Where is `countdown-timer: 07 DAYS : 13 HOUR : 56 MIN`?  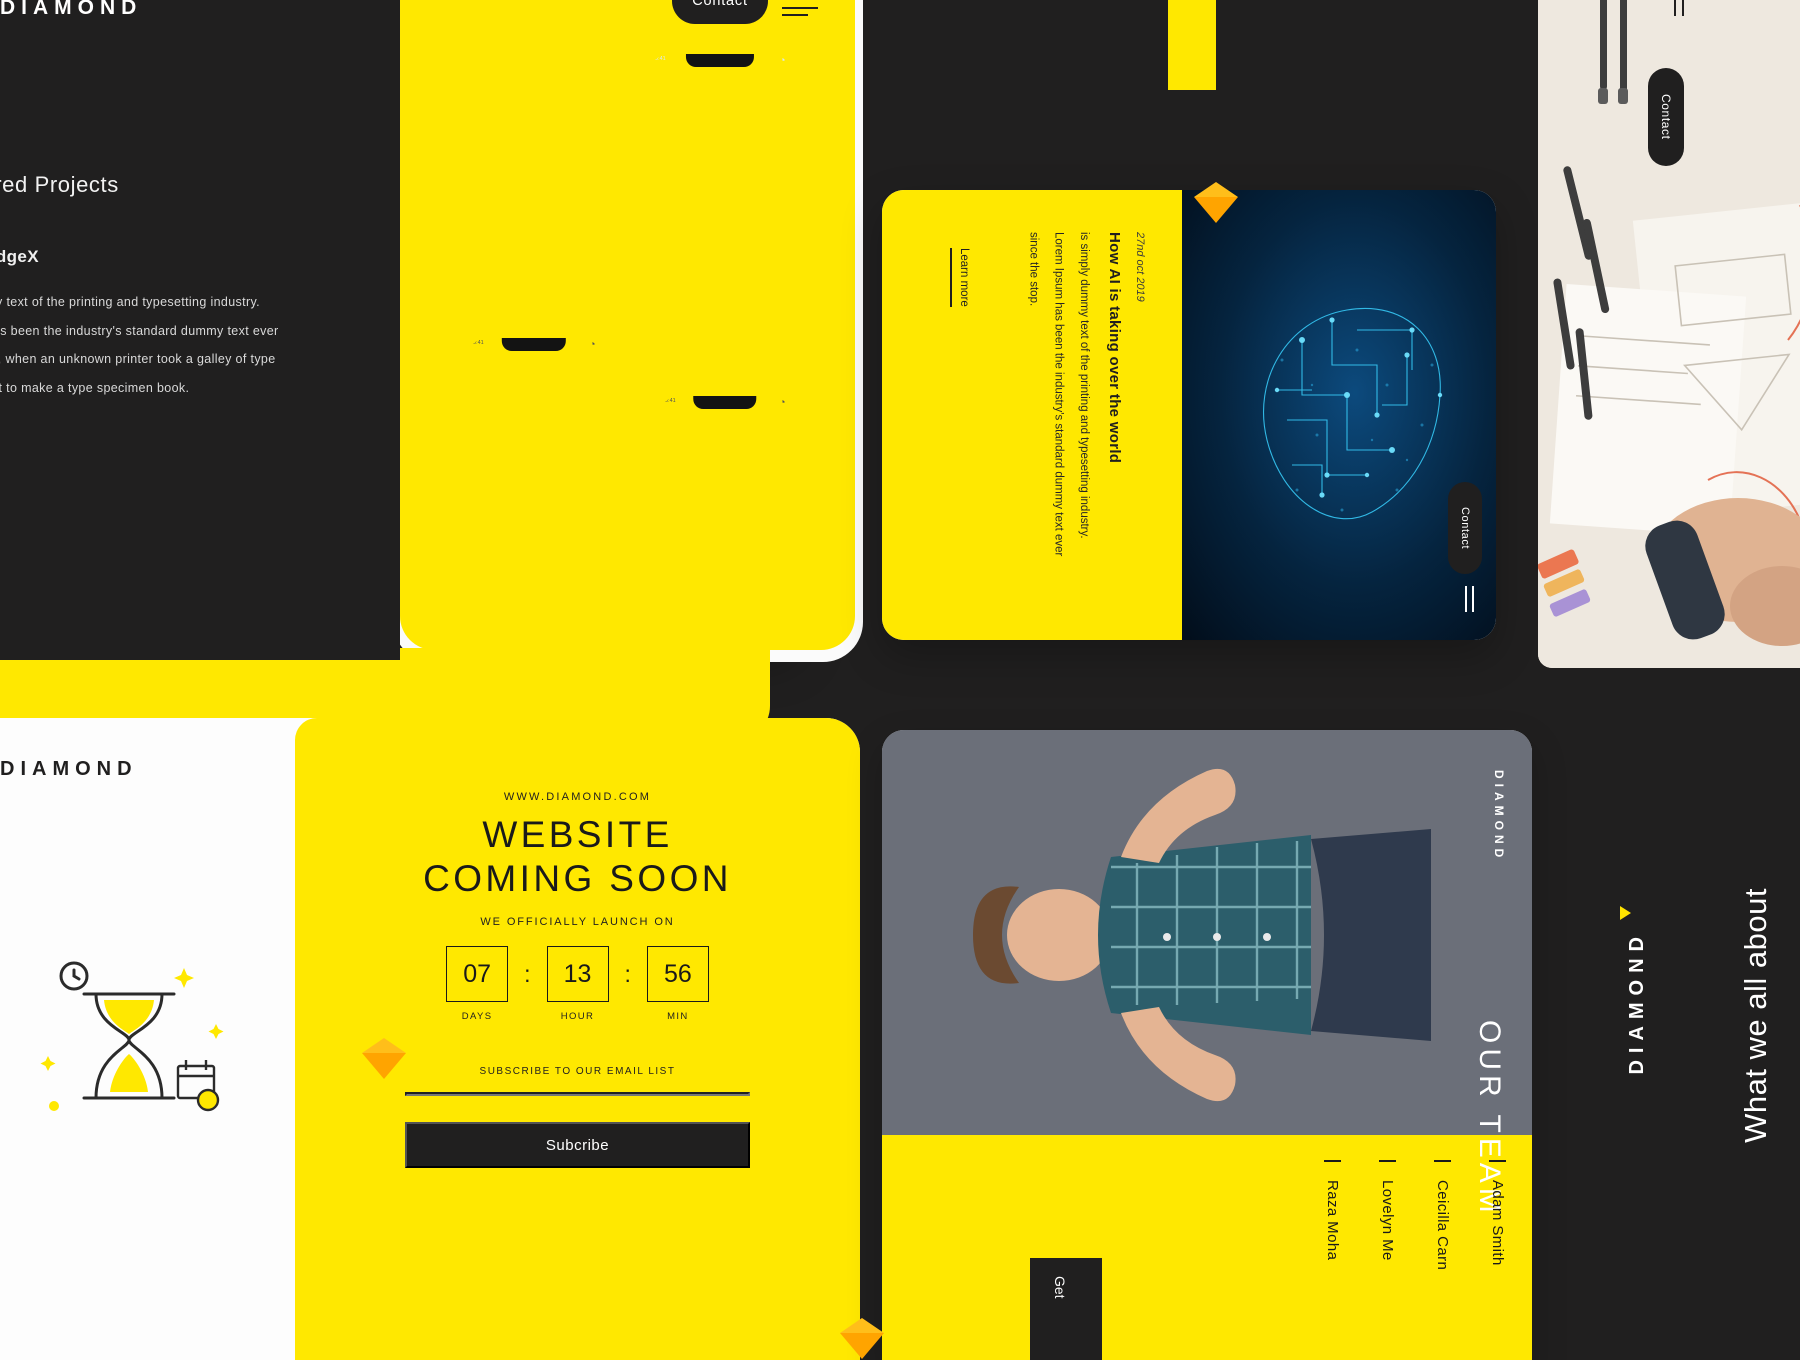
countdown-timer: 07 DAYS : 13 HOUR : 56 MIN is located at coordinates (577, 984).